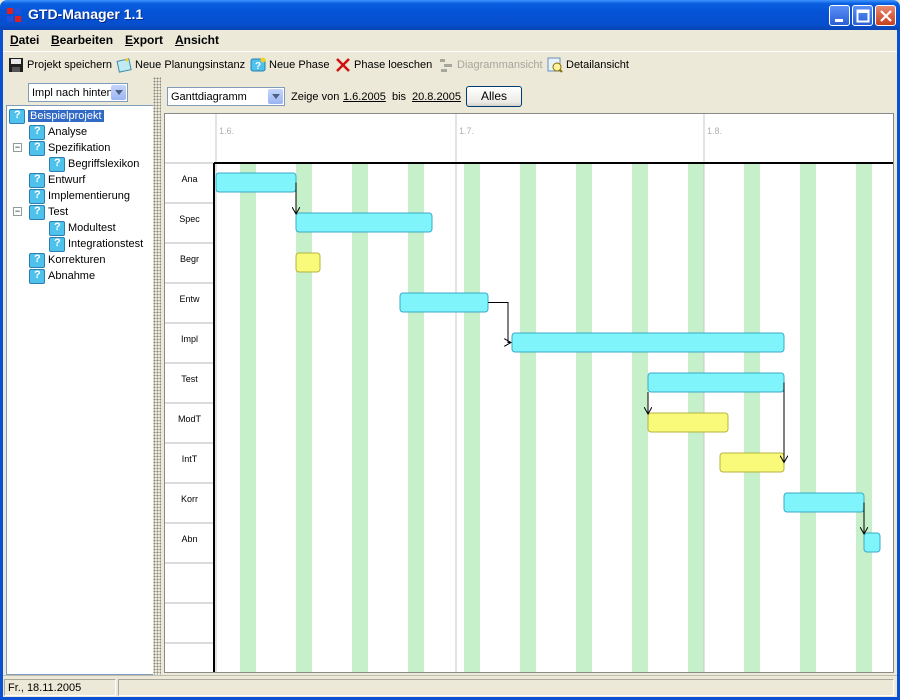 This screenshot has height=700, width=900. I want to click on window-title: GTD-Manager 1.1, so click(86, 14).